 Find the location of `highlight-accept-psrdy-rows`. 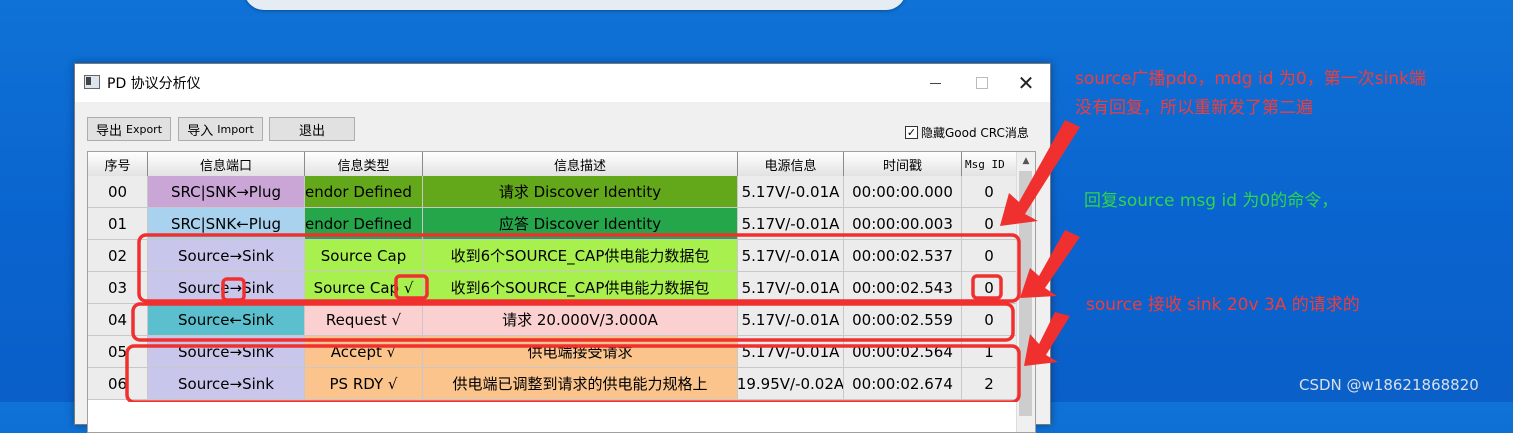

highlight-accept-psrdy-rows is located at coordinates (573, 373).